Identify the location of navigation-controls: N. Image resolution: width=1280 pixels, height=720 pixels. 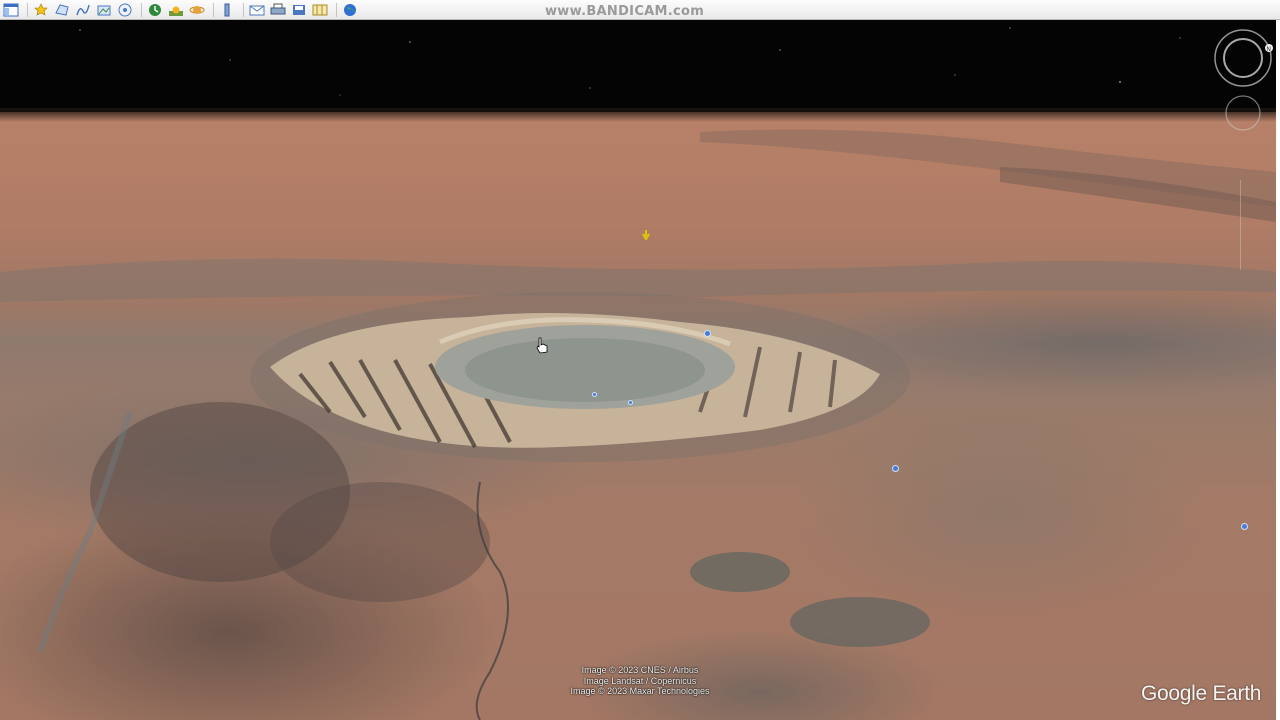
(1245, 81).